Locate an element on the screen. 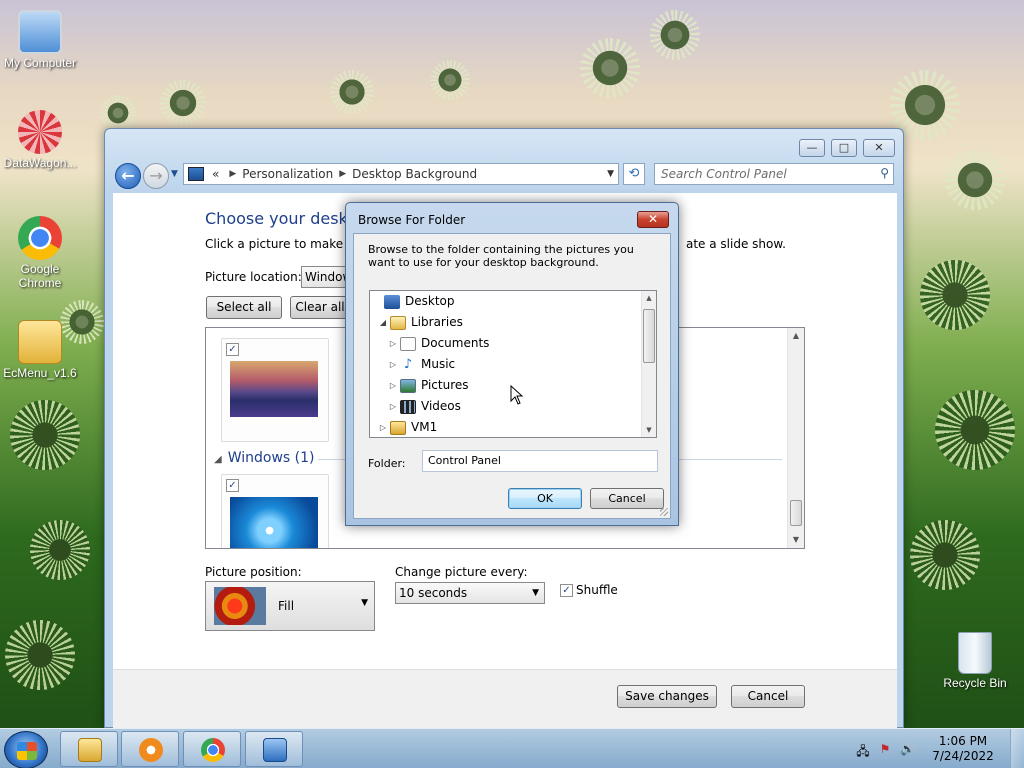 This screenshot has height=768, width=1024. change-picture-select: 10 seconds ▼ is located at coordinates (470, 593).